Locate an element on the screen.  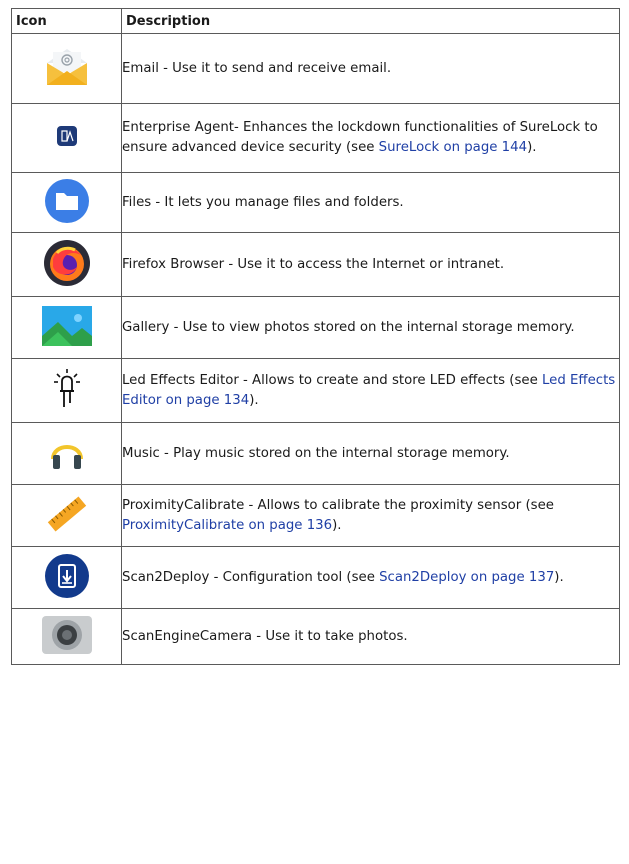
gallery-icon is located at coordinates (66, 327).